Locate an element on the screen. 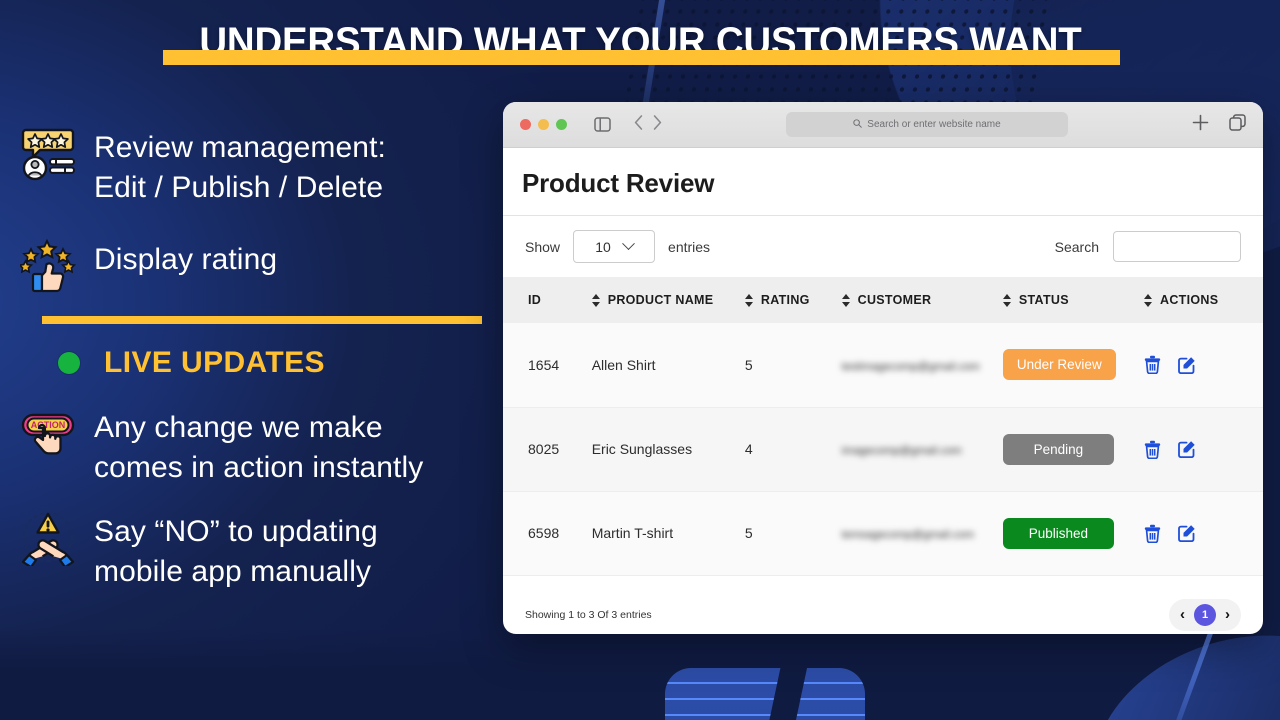 Image resolution: width=1280 pixels, height=720 pixels. search-icon is located at coordinates (858, 124).